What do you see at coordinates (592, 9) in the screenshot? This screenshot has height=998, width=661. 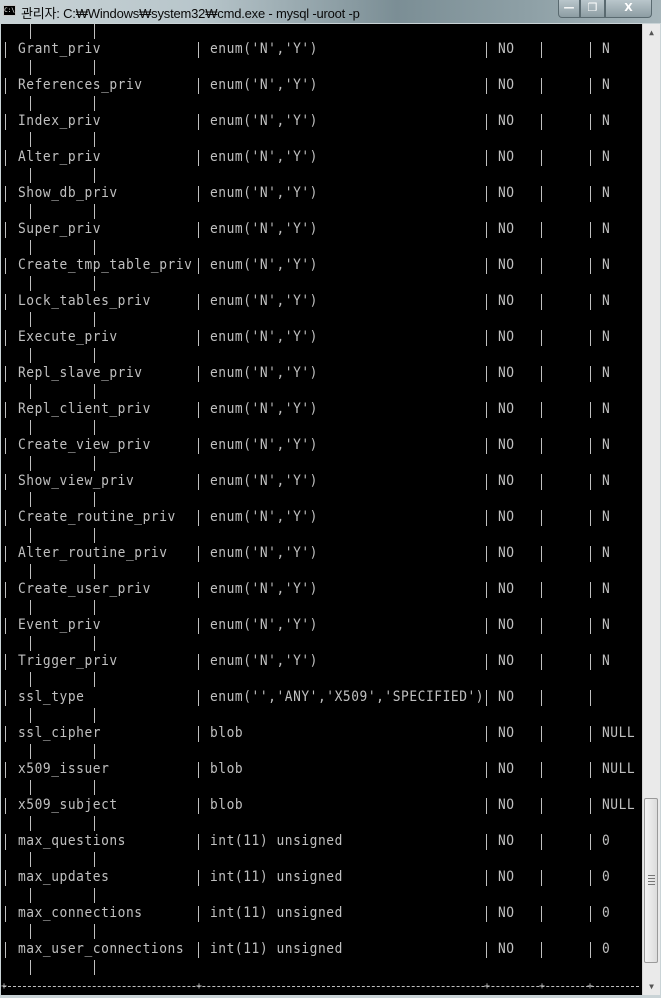 I see `restore-button: ❐` at bounding box center [592, 9].